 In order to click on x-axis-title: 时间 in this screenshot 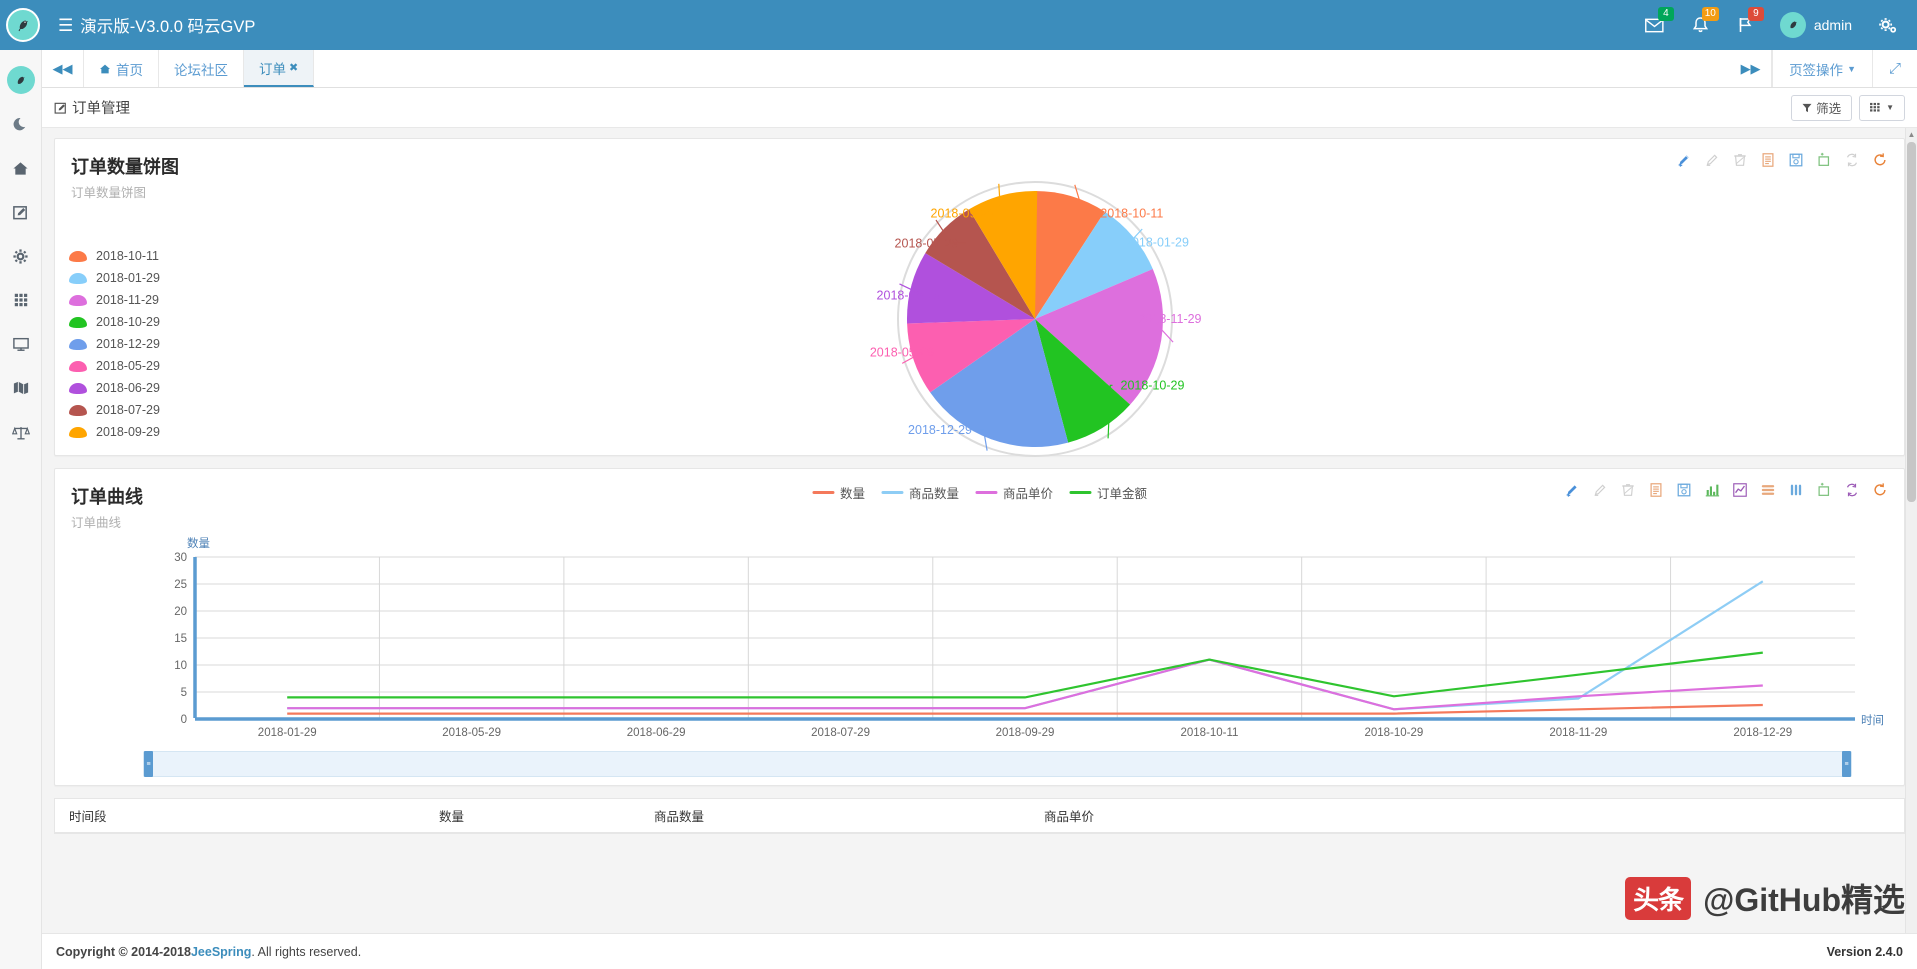, I will do `click(1872, 720)`.